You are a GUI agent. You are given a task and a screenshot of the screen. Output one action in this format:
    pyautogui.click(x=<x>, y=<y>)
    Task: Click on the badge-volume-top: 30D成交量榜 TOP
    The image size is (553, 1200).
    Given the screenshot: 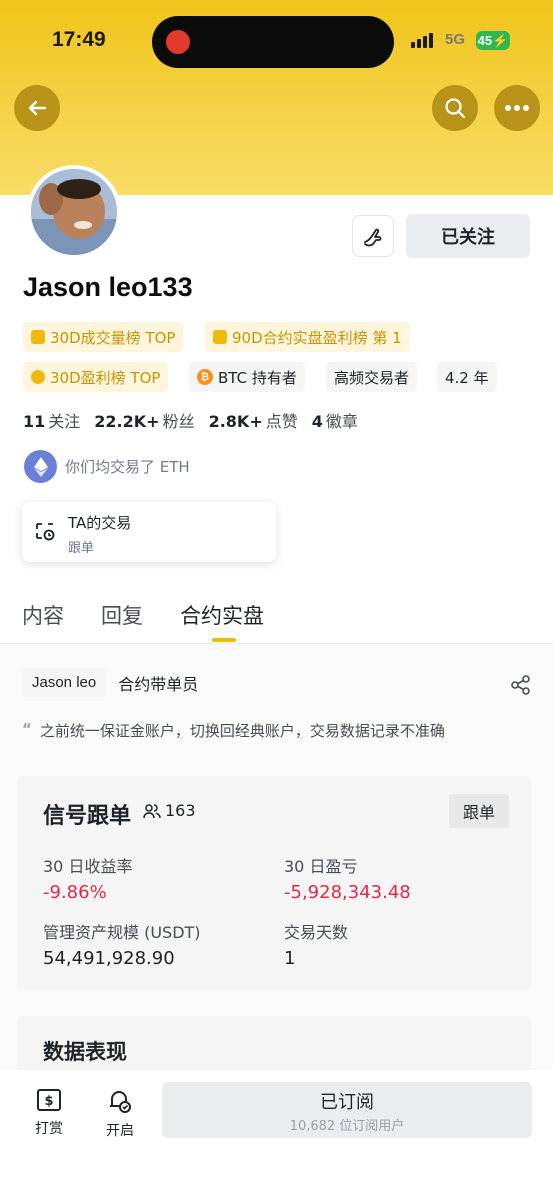 What is the action you would take?
    pyautogui.click(x=103, y=337)
    